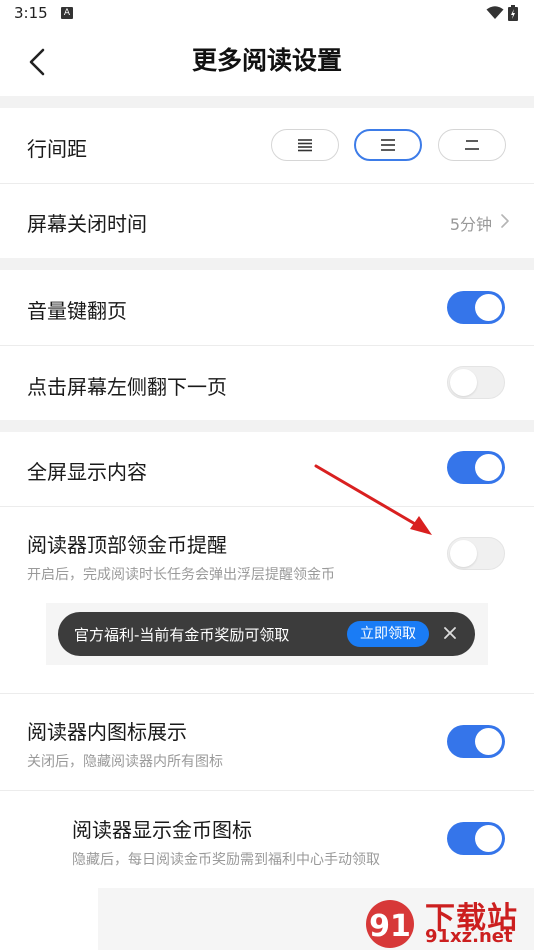 The width and height of the screenshot is (534, 950). I want to click on spacing-medium-icon, so click(388, 145).